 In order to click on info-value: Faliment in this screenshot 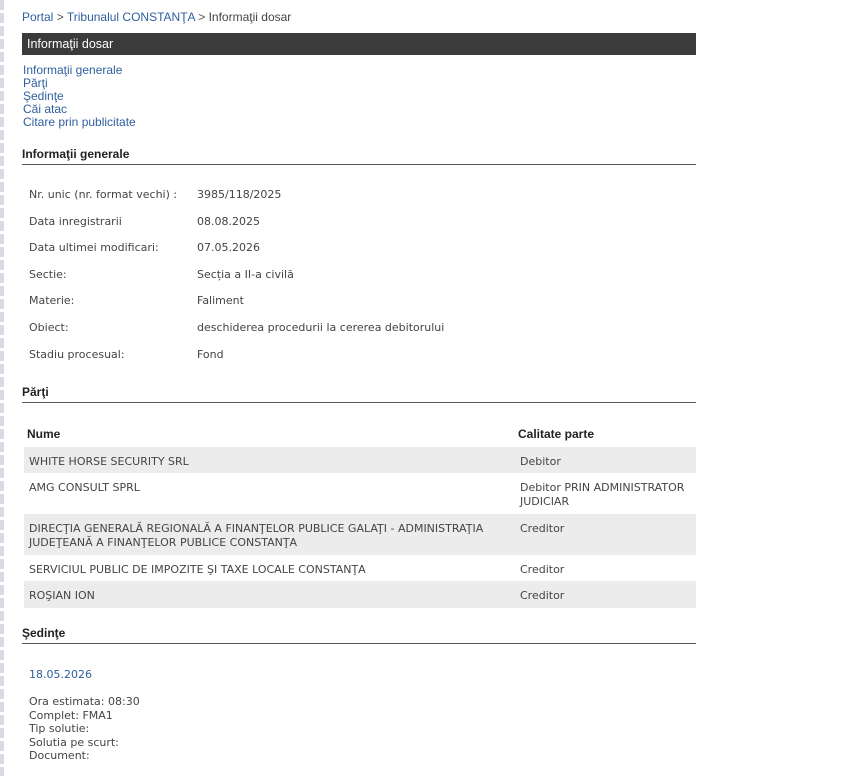, I will do `click(220, 301)`.